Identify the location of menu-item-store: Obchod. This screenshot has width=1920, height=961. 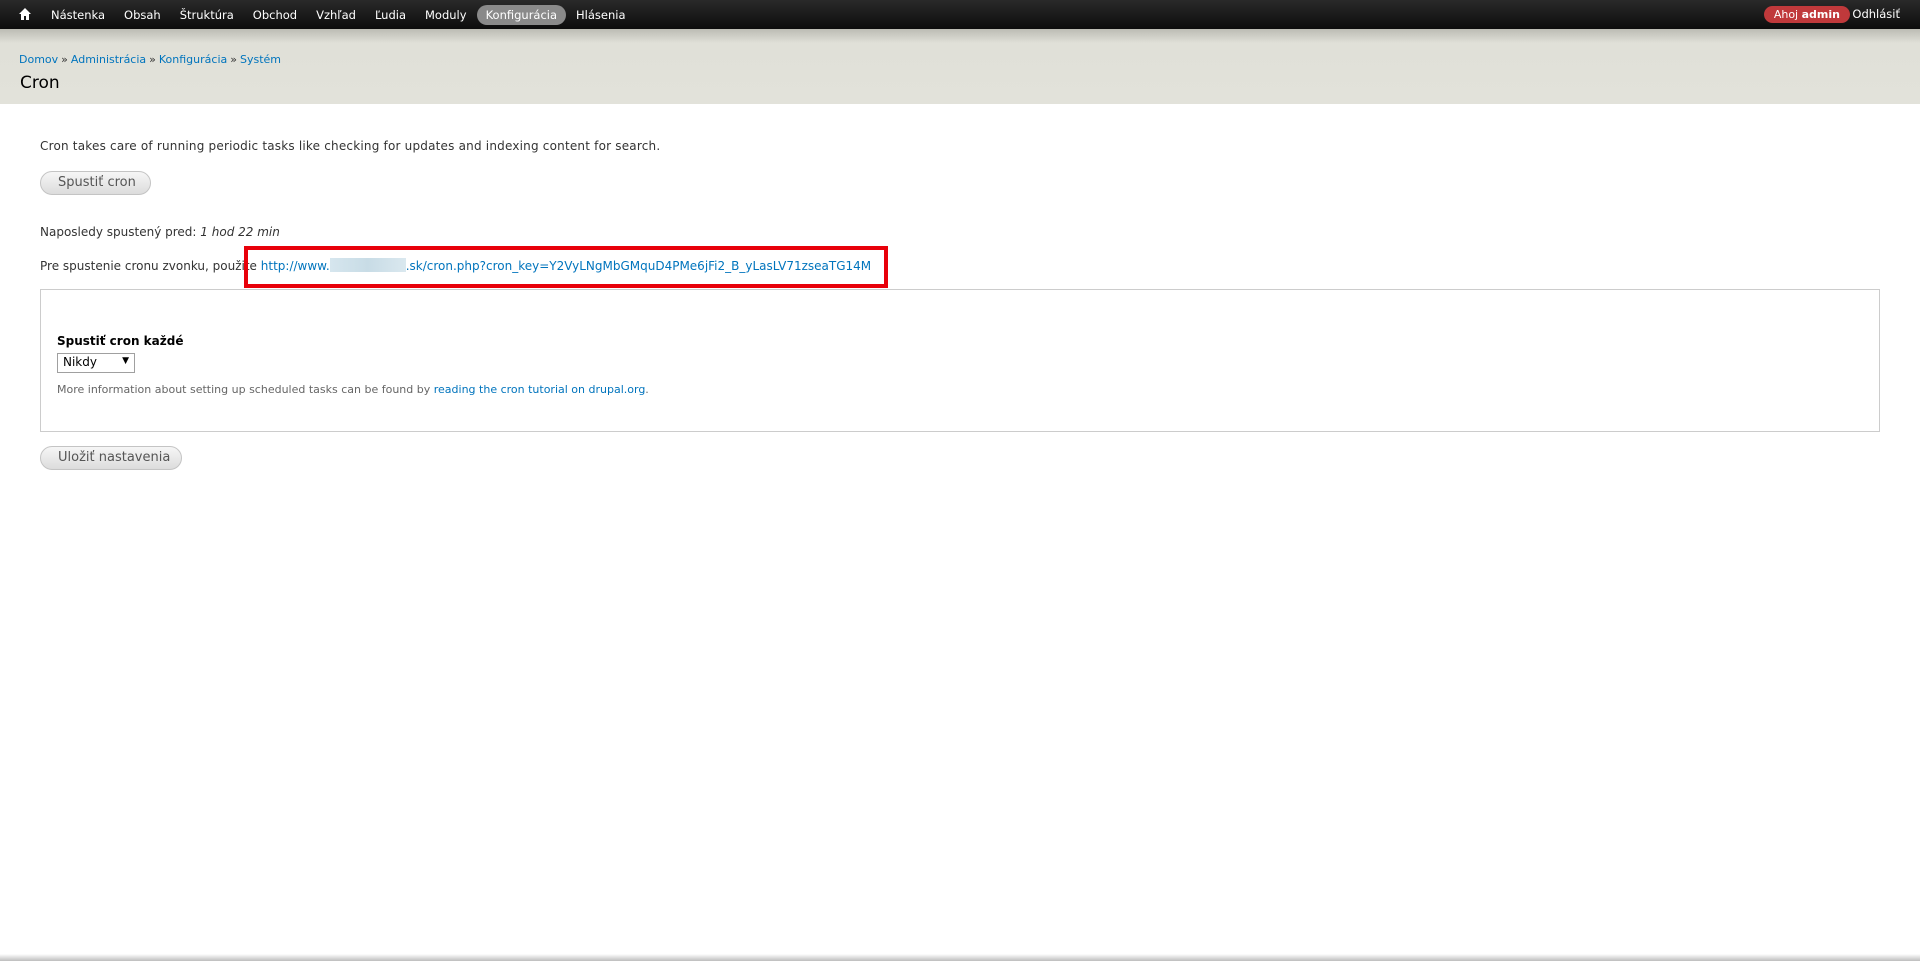
(275, 15).